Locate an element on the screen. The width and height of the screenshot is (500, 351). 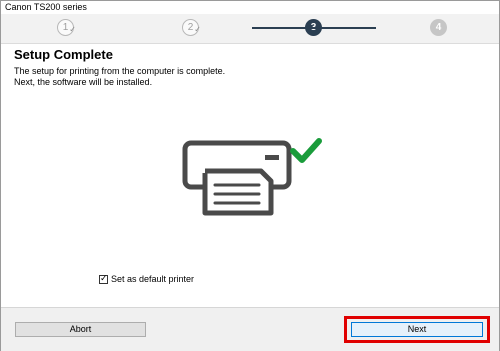
printer-indicator is located at coordinates (272, 157).